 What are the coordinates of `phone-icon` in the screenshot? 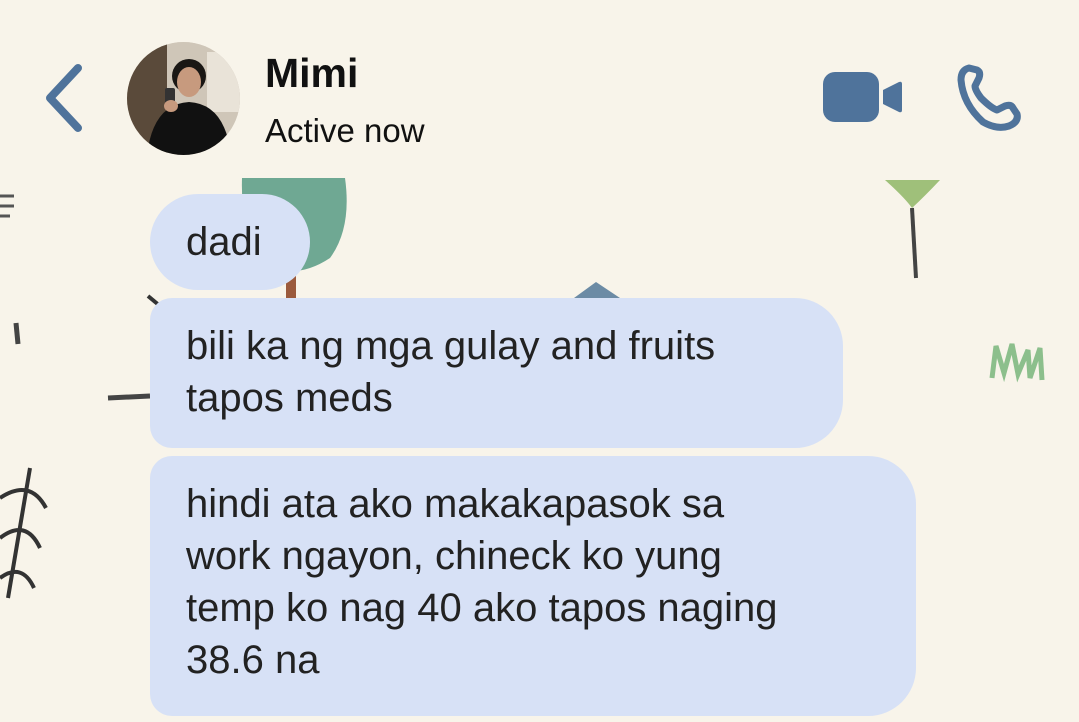 It's located at (989, 97).